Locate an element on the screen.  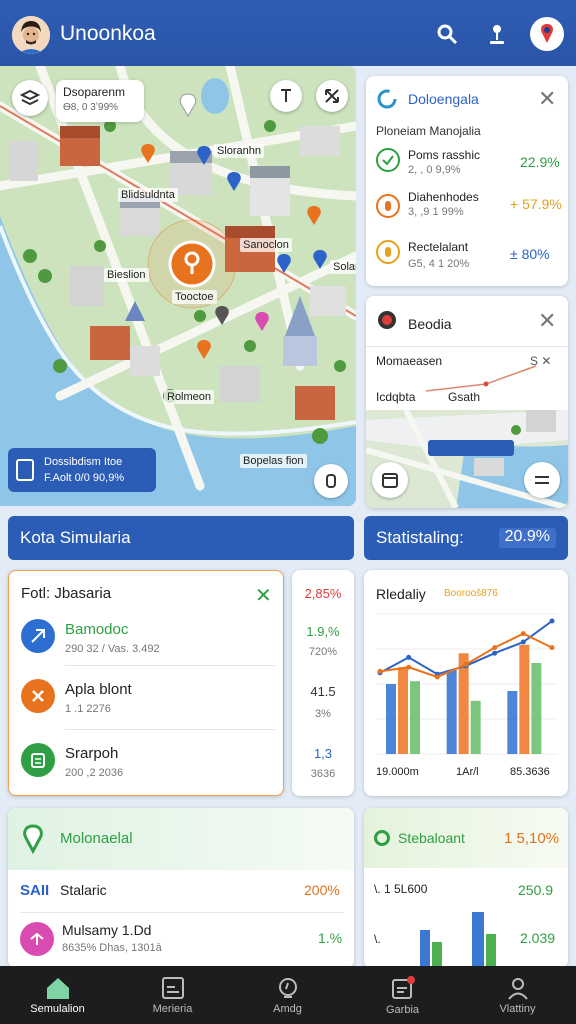
stats-row-value: ± 80% is located at coordinates (530, 254).